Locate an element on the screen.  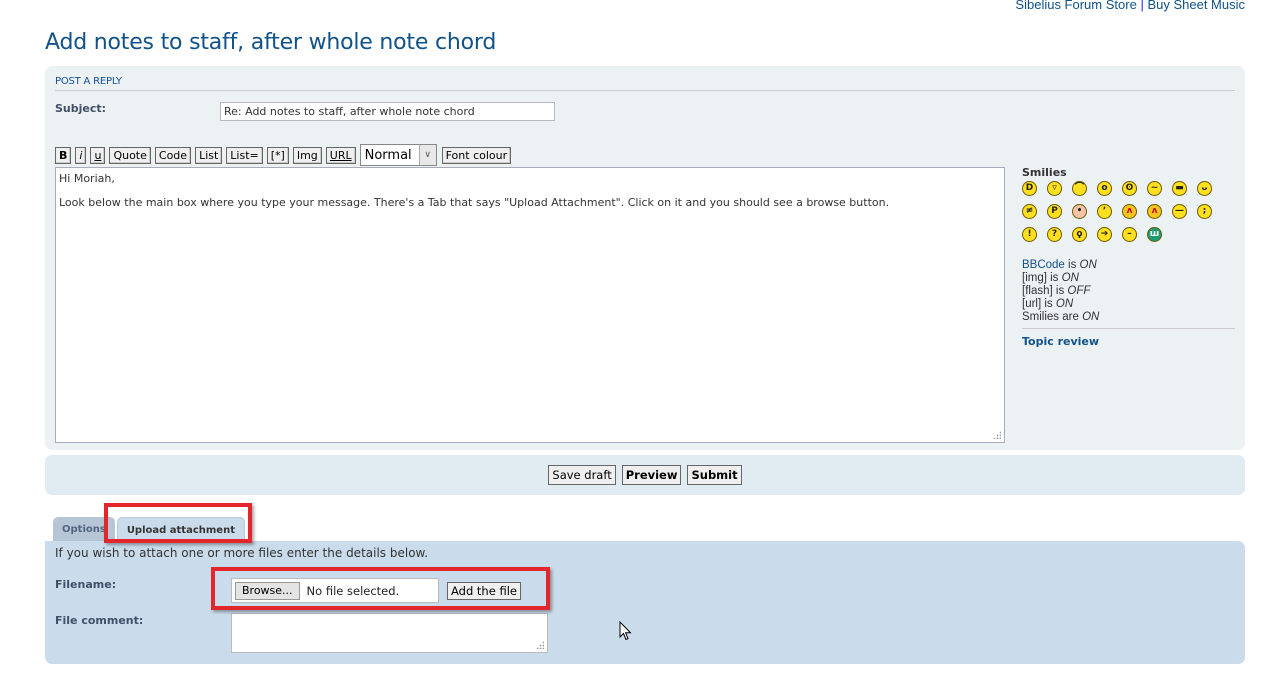
smiley-exclaim-icon: ! is located at coordinates (1029, 234).